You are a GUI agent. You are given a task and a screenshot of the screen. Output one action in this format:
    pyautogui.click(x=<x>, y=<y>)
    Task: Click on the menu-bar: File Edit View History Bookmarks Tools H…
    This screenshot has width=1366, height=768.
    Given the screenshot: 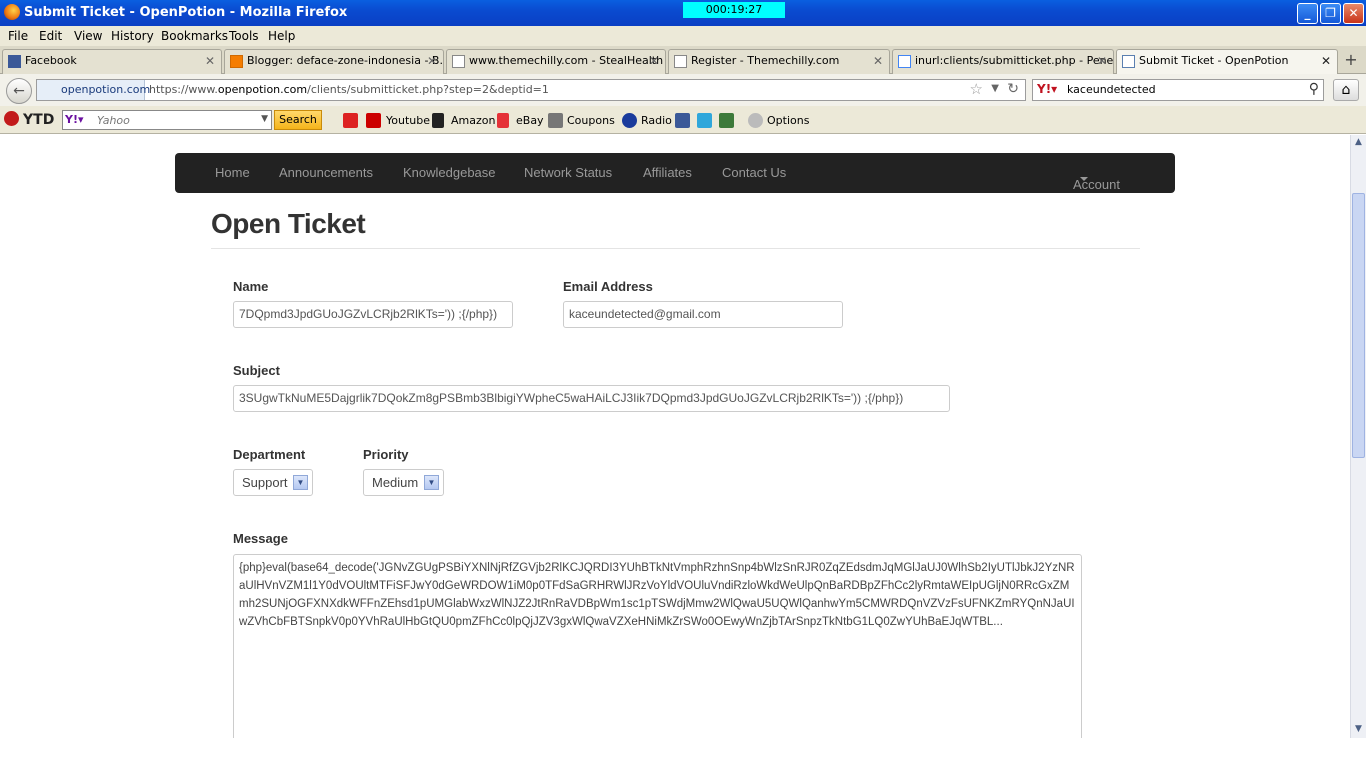 What is the action you would take?
    pyautogui.click(x=683, y=36)
    